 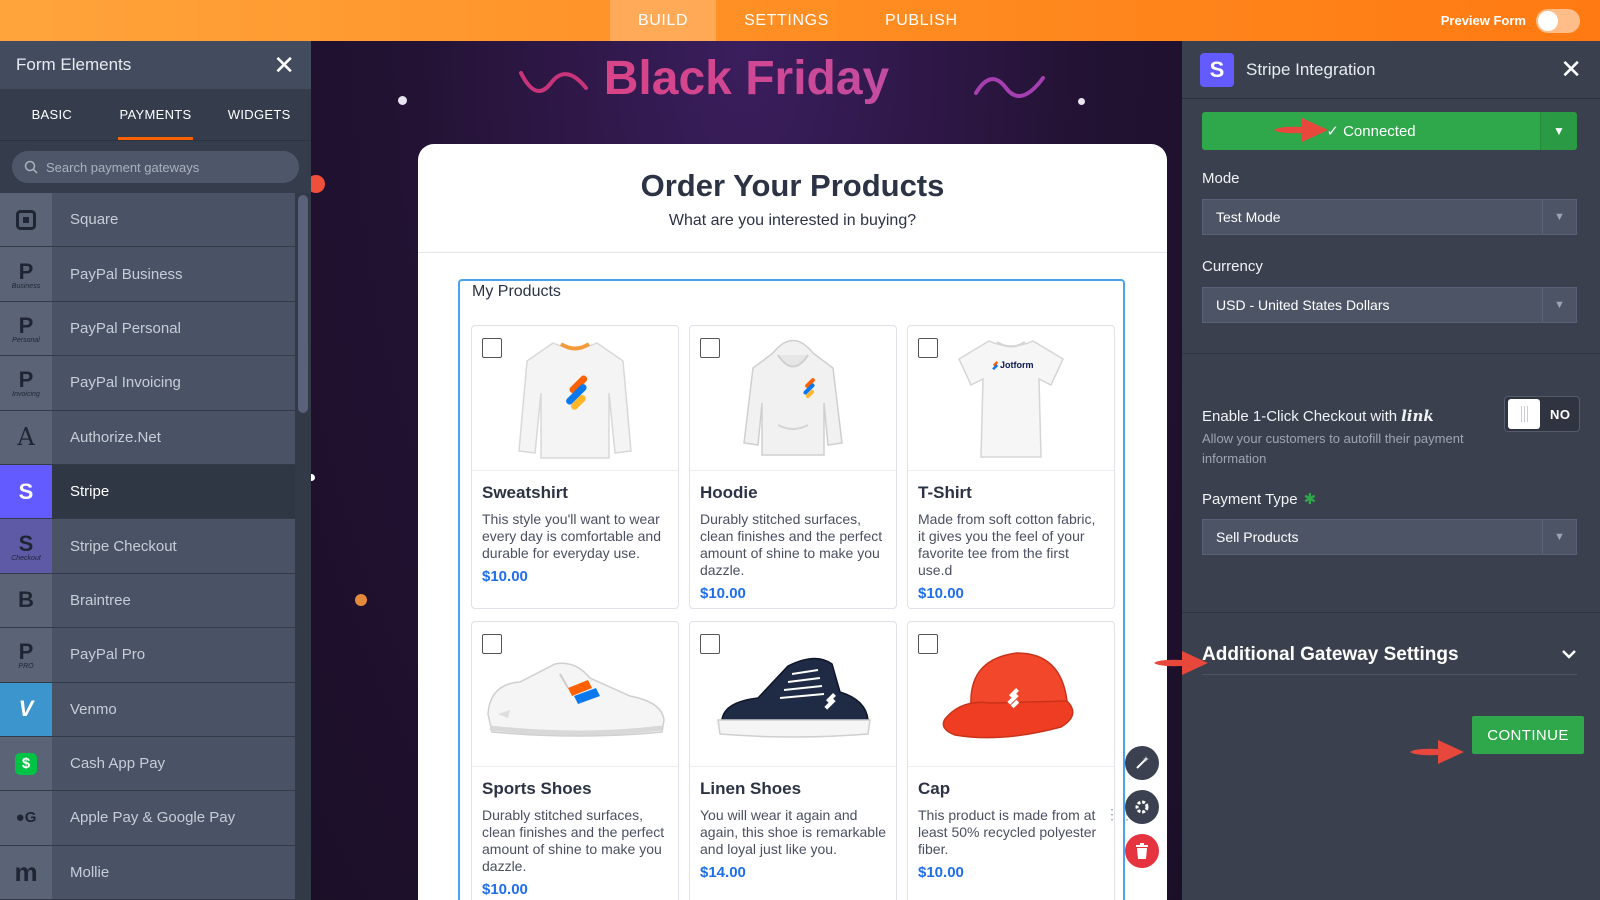 I want to click on gateway-apple-google-pay: ●G Apple Pay & Google Pay, so click(x=155, y=818).